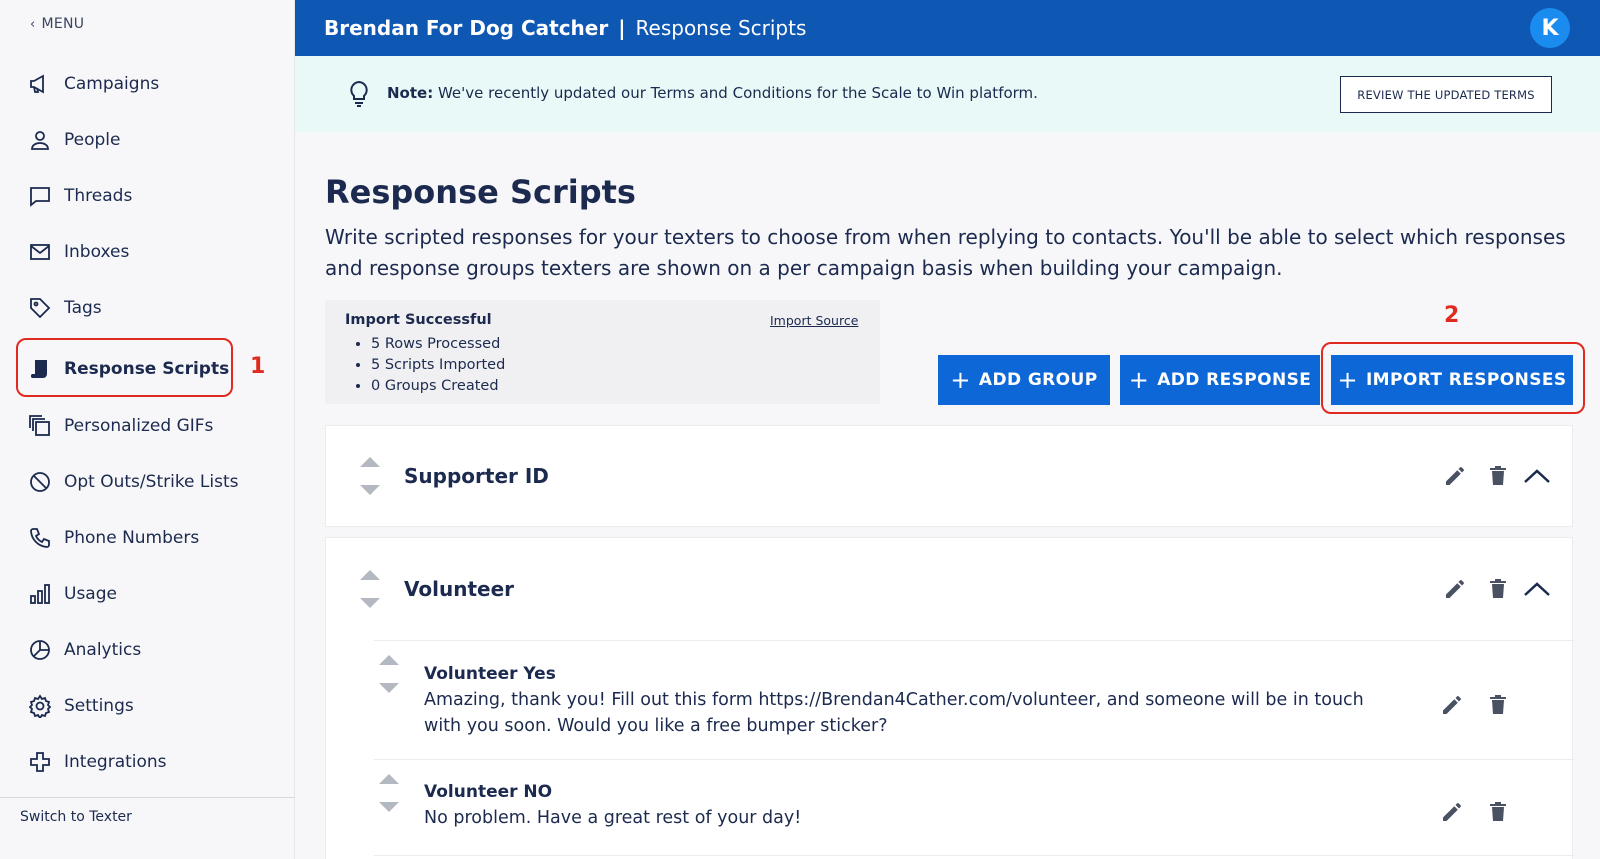 The width and height of the screenshot is (1600, 859). Describe the element at coordinates (33, 24) in the screenshot. I see `chevron-left-icon: ‹` at that location.